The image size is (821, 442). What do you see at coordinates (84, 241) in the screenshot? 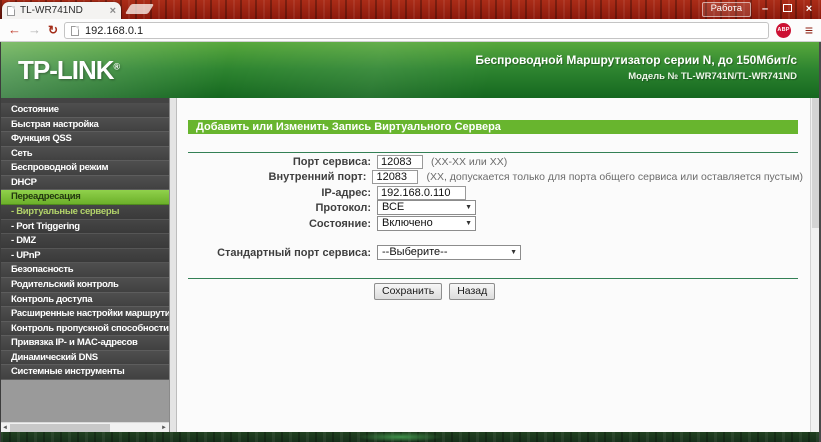
I see `sidebar-item-dmz: - DMZ` at bounding box center [84, 241].